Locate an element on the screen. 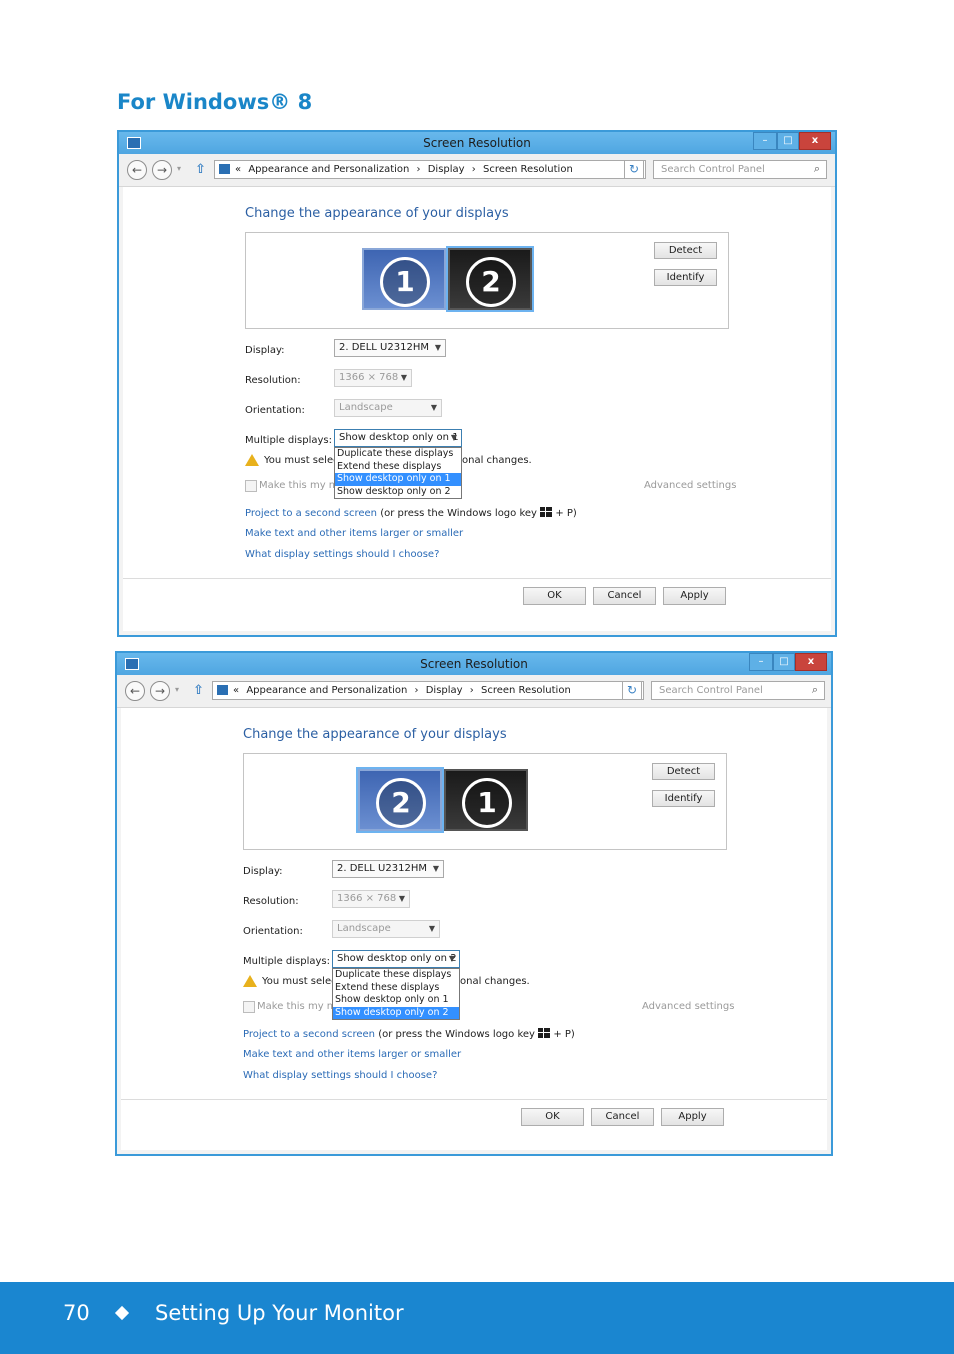 The width and height of the screenshot is (954, 1354). project-hint-keys: + P) is located at coordinates (564, 1034).